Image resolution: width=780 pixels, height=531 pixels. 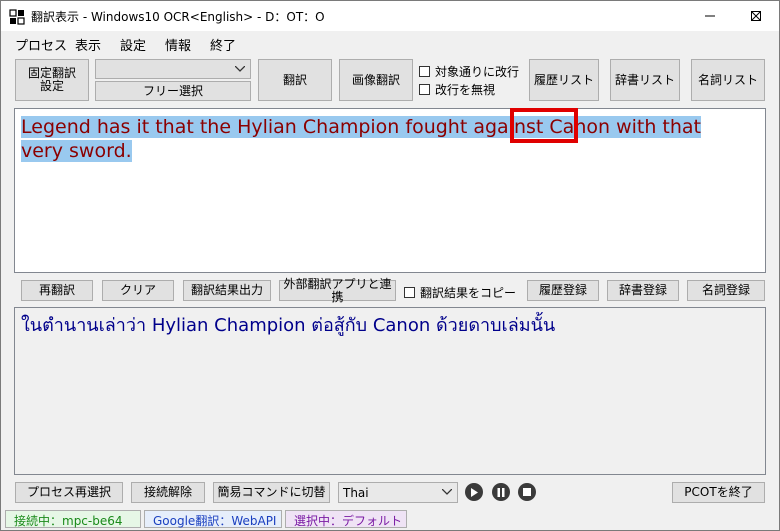 I want to click on minimize-icon, so click(x=710, y=16).